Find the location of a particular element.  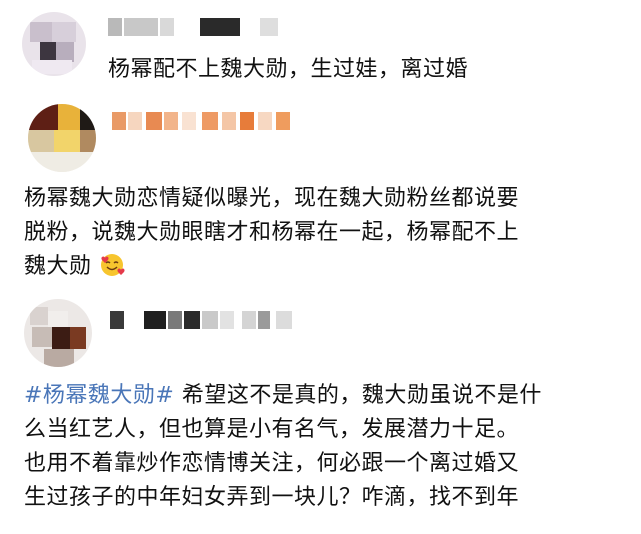

smiling-face-with-hearts-emoji is located at coordinates (113, 265).